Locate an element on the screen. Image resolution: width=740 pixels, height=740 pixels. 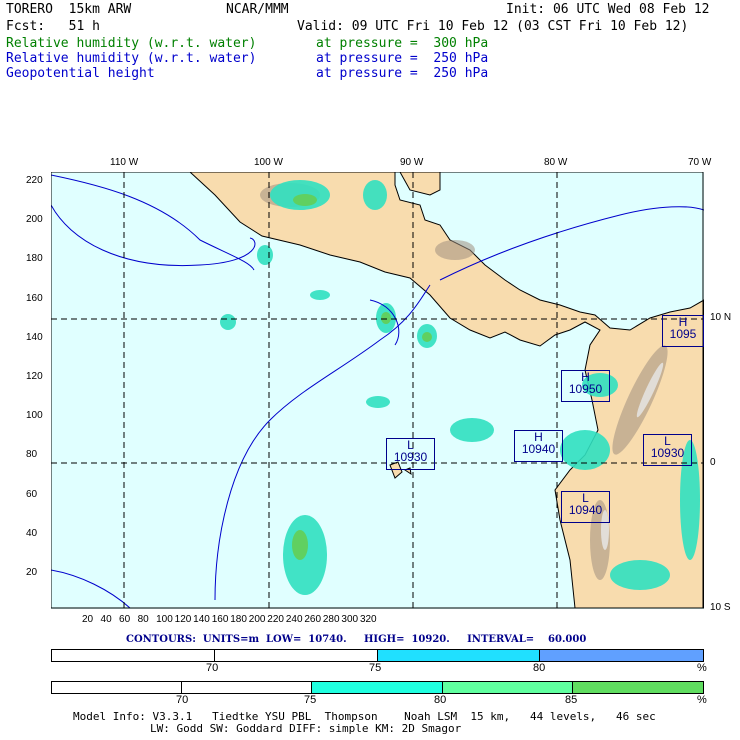
high-center-label: H 1095 is located at coordinates (683, 331).